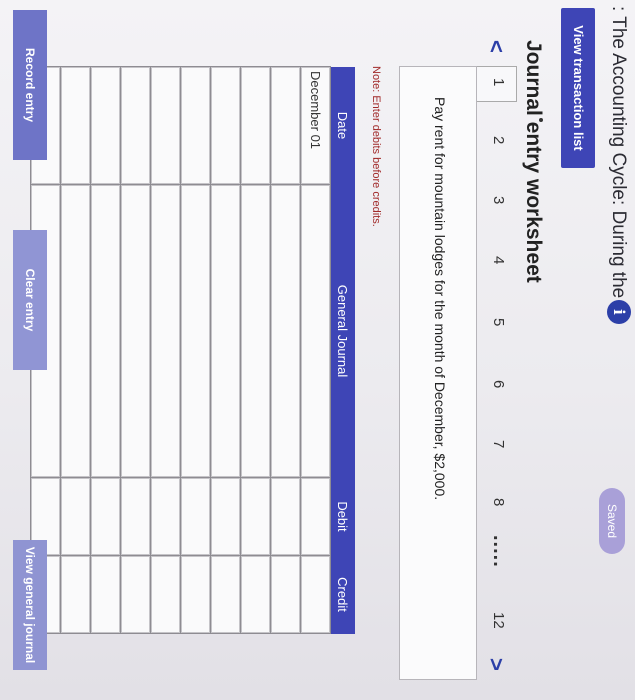 The image size is (635, 700). What do you see at coordinates (498, 384) in the screenshot?
I see `page-tab-6: 6` at bounding box center [498, 384].